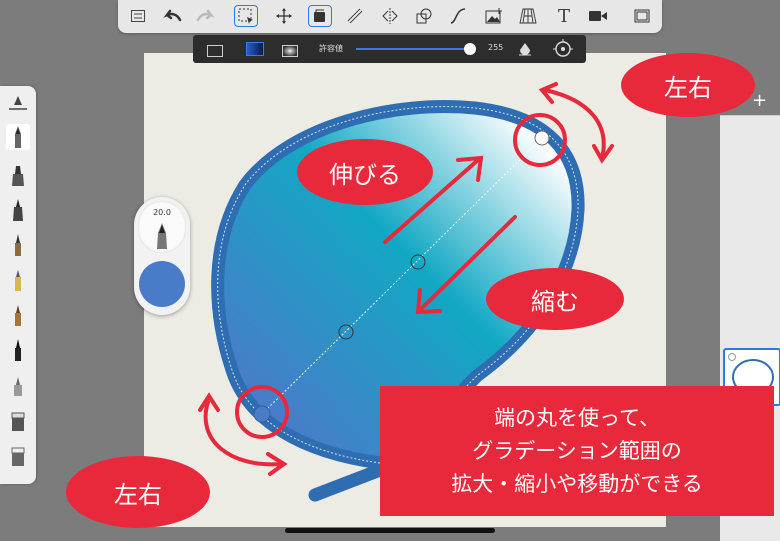 The height and width of the screenshot is (541, 780). I want to click on left-right-callout-bottom-text: 左右, so click(138, 494).